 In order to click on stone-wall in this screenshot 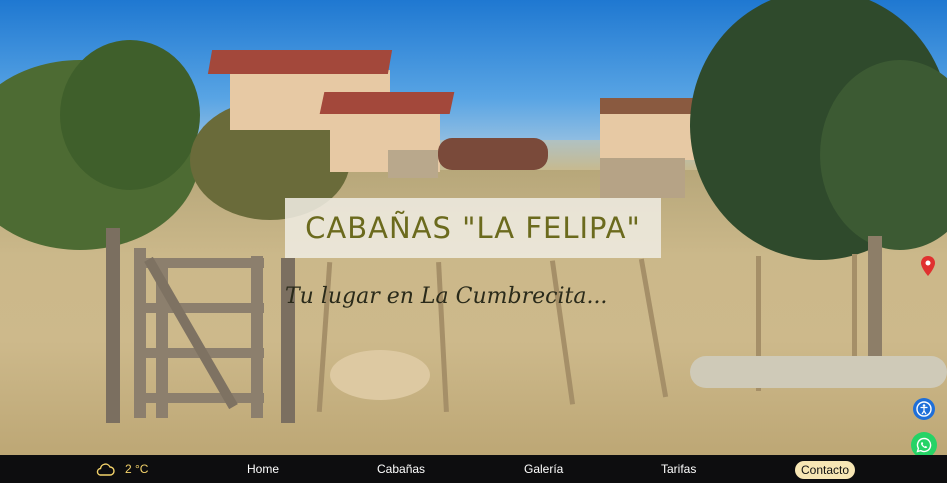, I will do `click(413, 164)`.